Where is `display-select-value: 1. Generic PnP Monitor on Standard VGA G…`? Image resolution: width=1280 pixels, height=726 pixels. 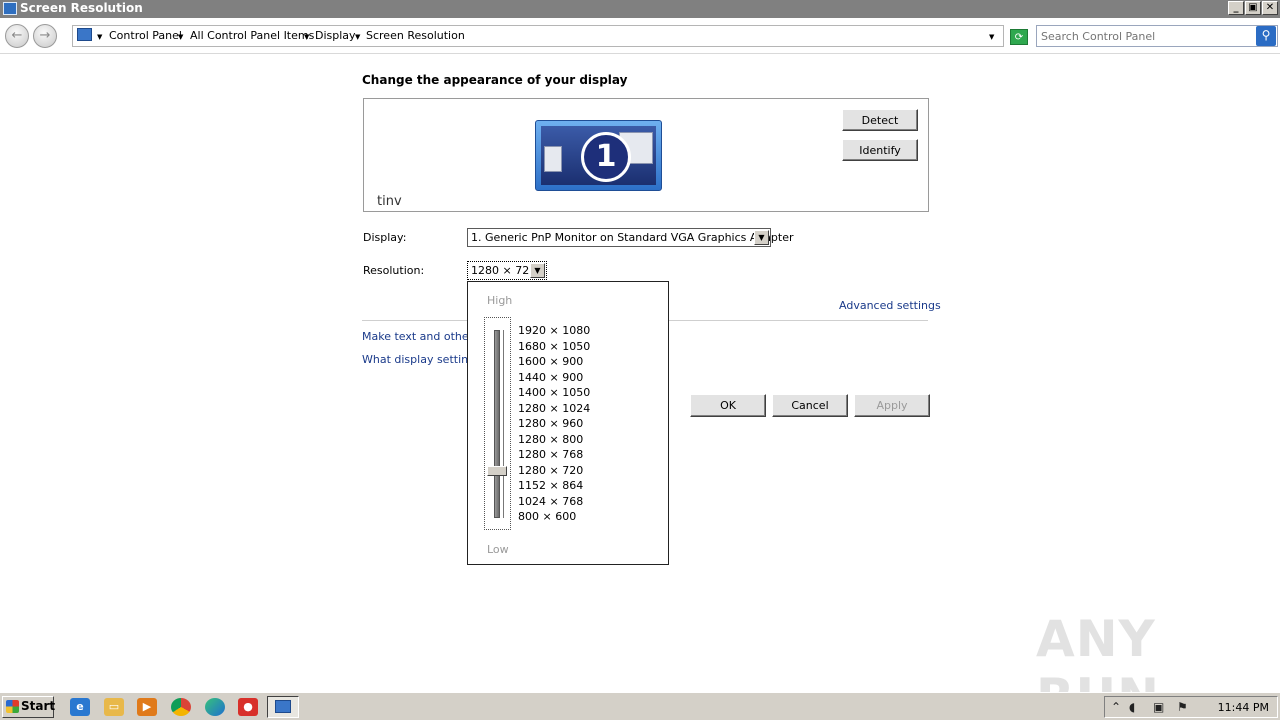 display-select-value: 1. Generic PnP Monitor on Standard VGA G… is located at coordinates (632, 237).